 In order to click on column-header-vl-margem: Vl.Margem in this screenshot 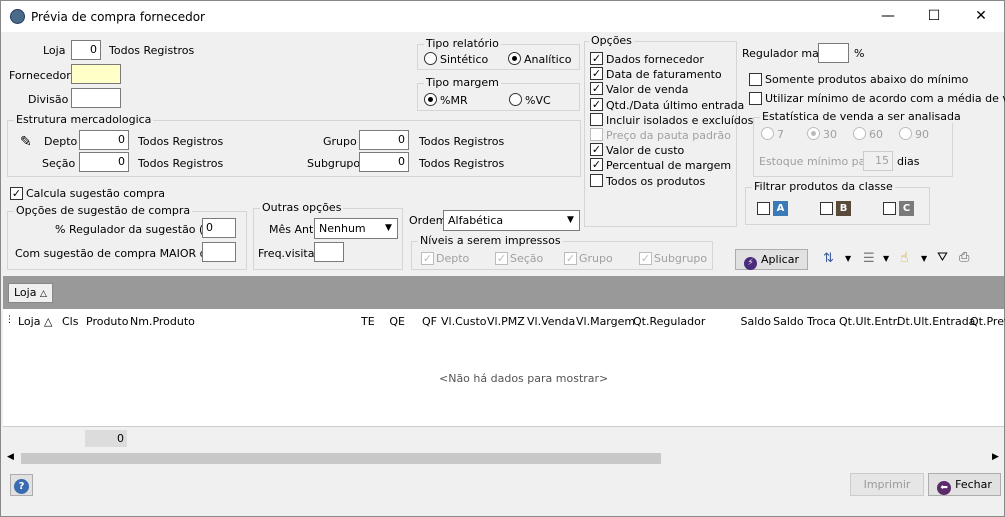, I will do `click(605, 322)`.